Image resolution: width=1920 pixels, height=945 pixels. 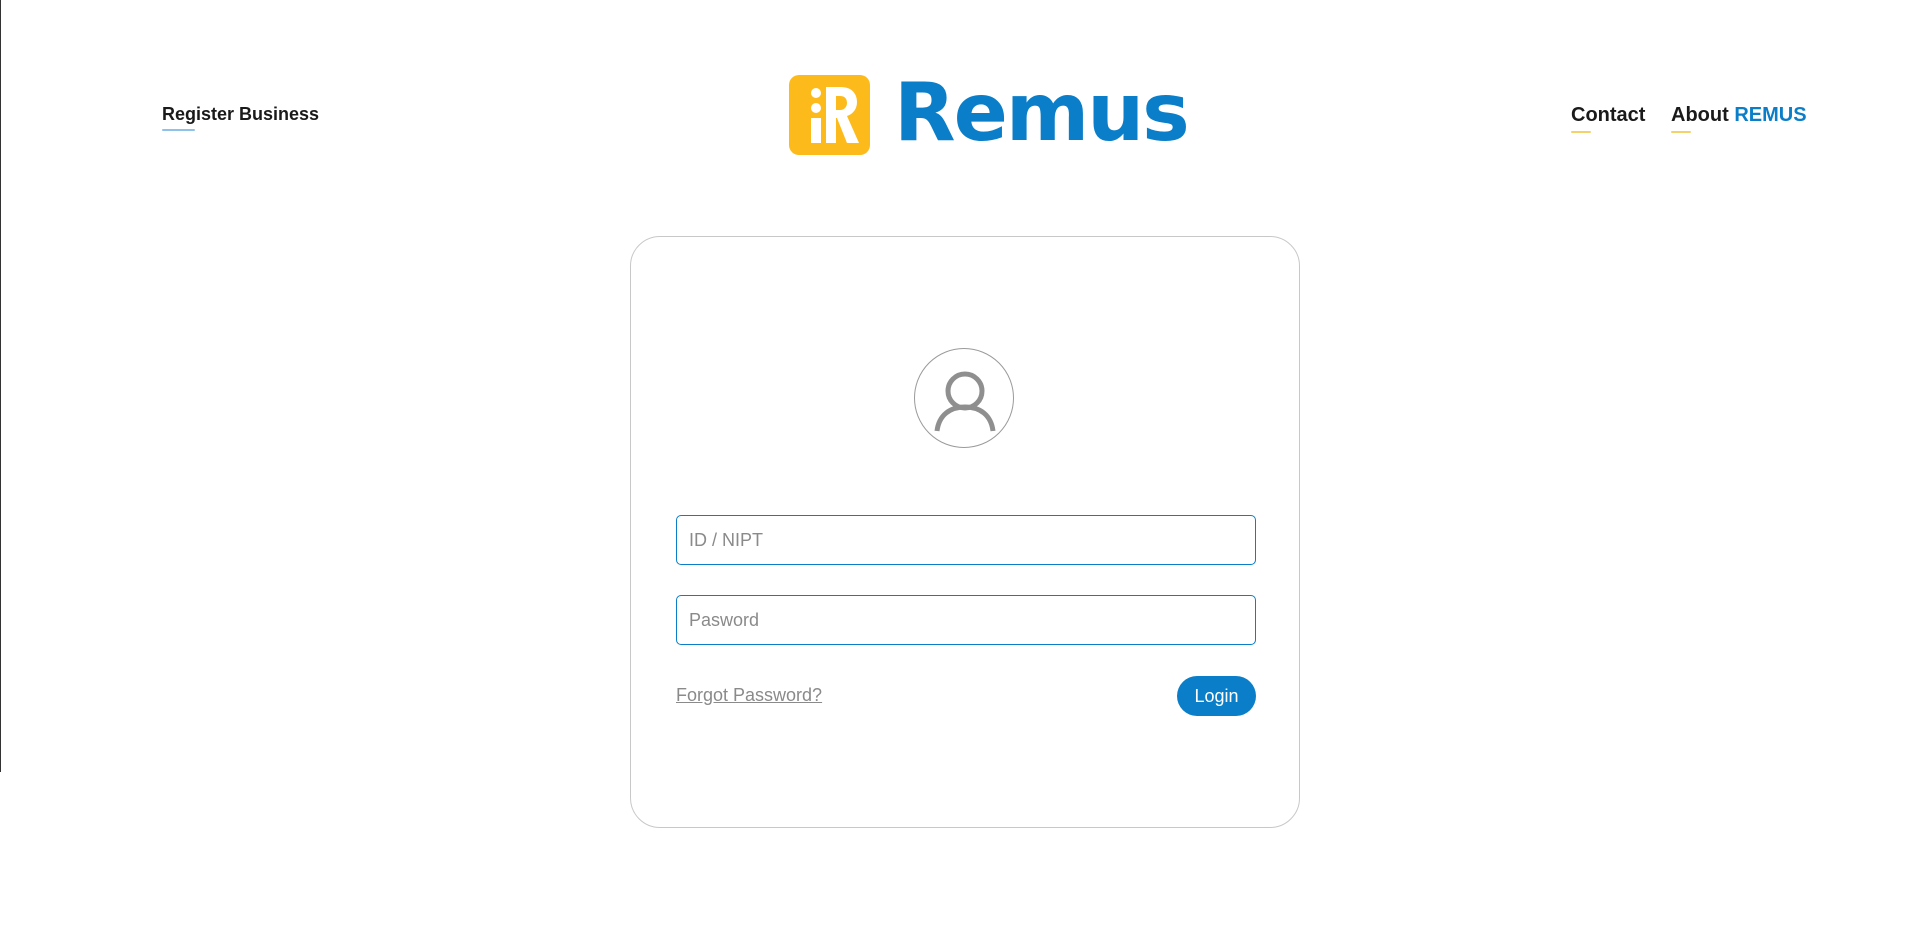 I want to click on contact-underline, so click(x=1581, y=132).